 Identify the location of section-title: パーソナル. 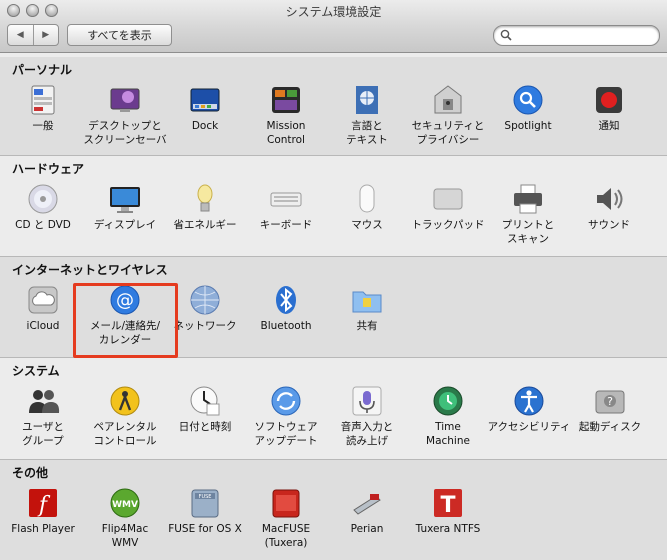
(42, 70).